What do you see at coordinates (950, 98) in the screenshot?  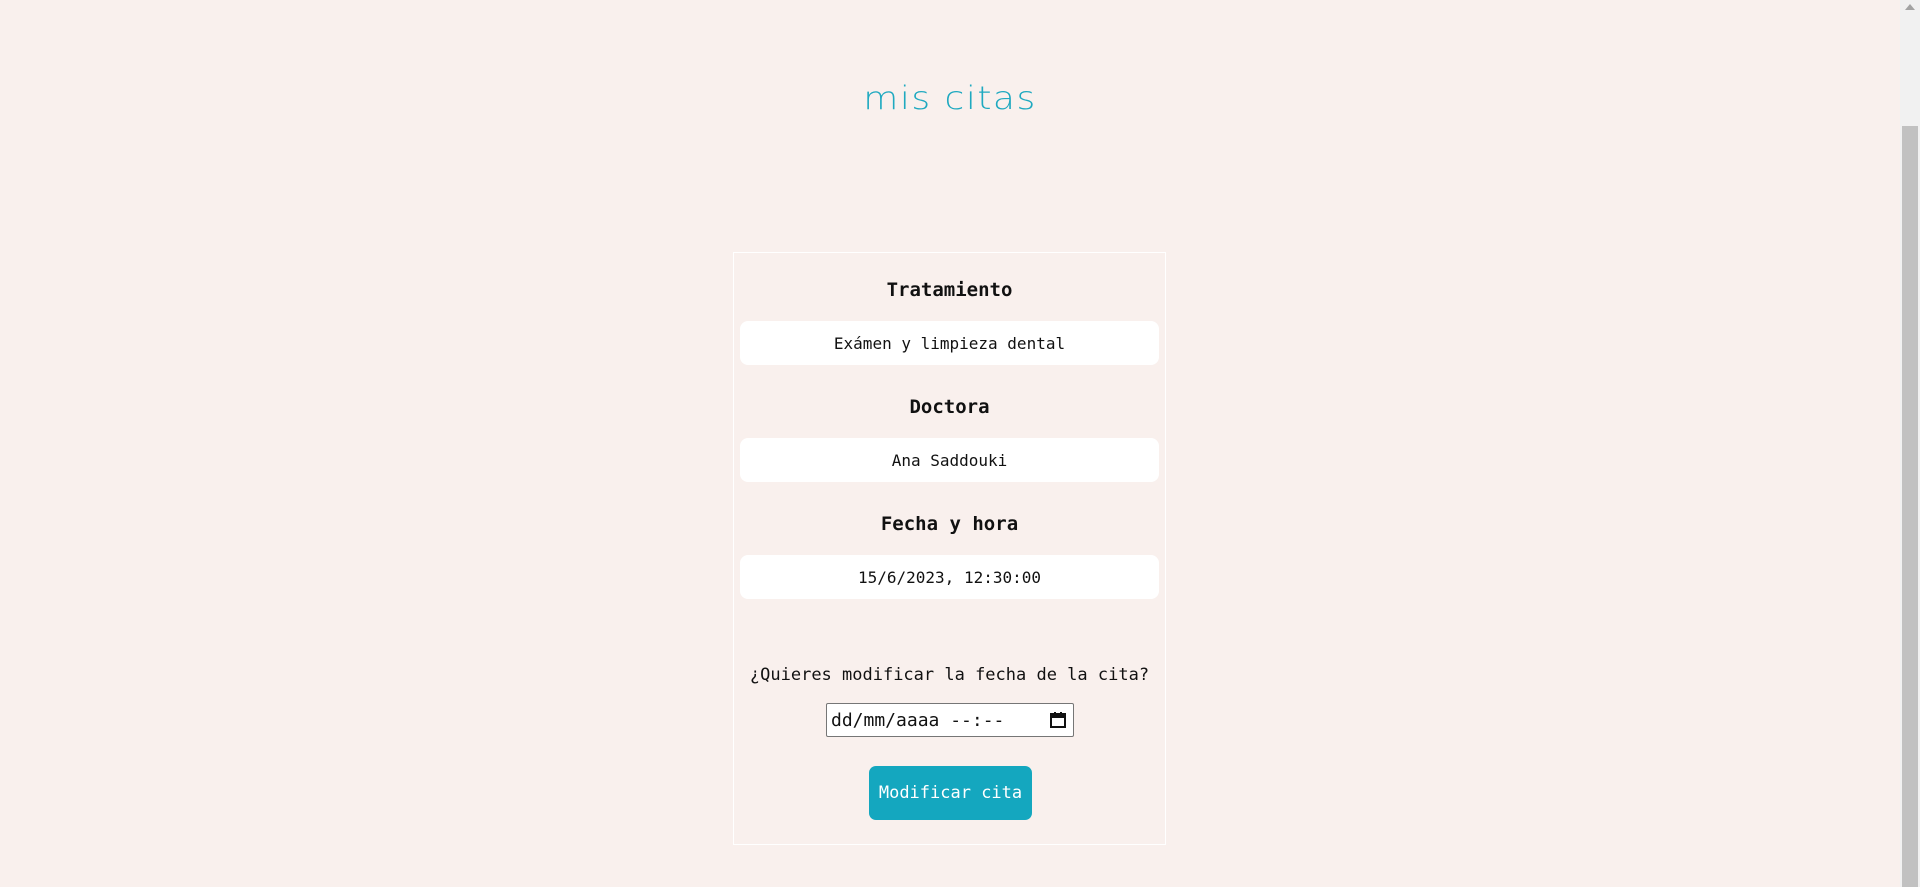 I see `page-title: mis citas` at bounding box center [950, 98].